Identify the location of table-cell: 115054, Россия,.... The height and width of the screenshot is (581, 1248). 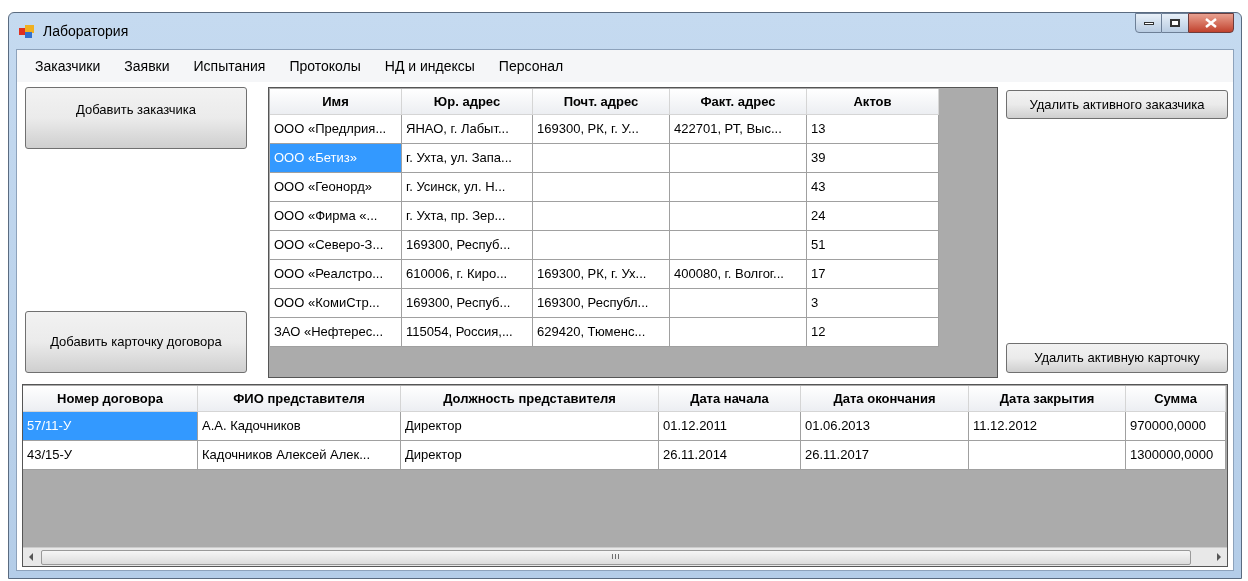
(467, 332).